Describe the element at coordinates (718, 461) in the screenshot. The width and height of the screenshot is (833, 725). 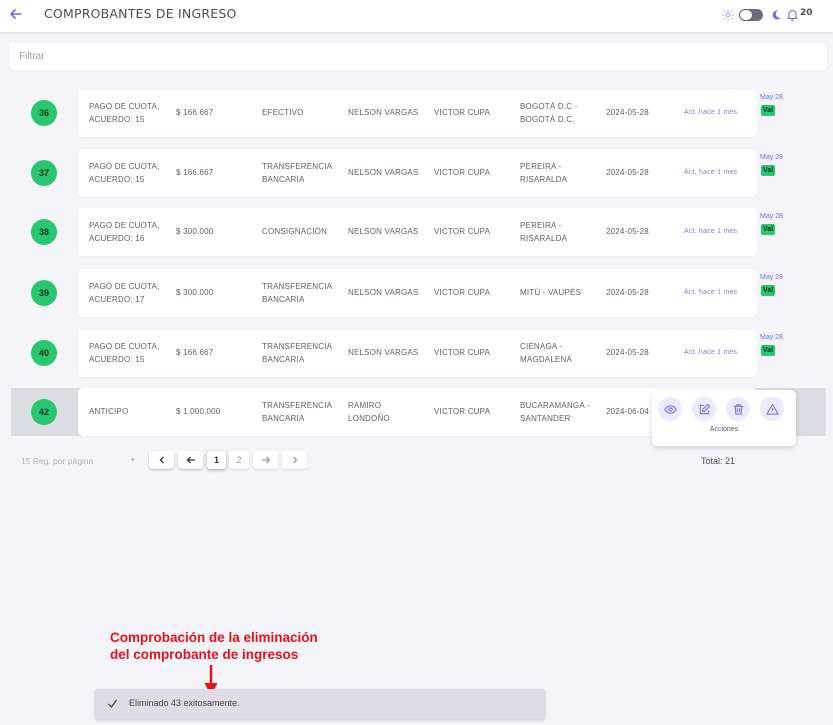
I see `total-count: Total: 21` at that location.